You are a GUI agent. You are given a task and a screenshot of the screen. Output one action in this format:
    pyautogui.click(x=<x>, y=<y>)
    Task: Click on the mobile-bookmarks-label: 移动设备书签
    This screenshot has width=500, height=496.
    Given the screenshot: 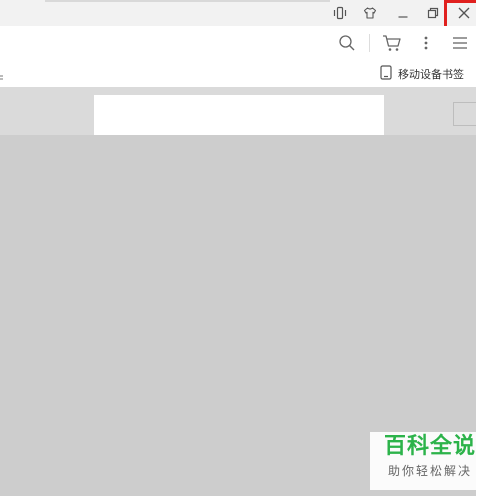 What is the action you would take?
    pyautogui.click(x=431, y=74)
    